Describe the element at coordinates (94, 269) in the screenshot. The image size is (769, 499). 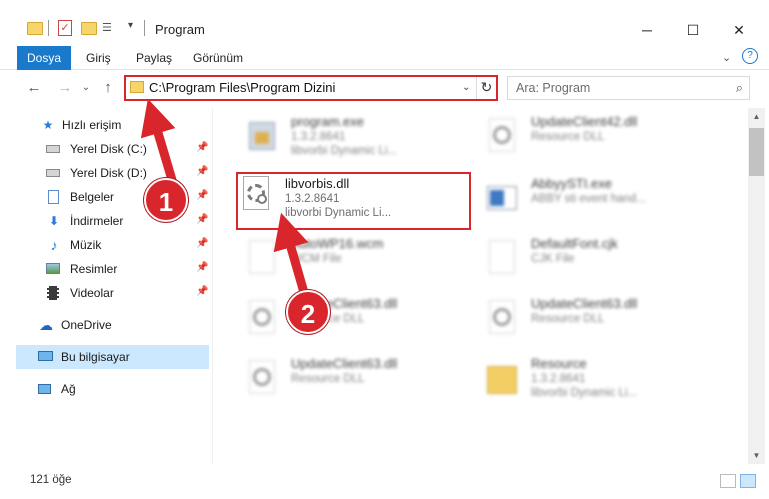
I see `sidebar-item-label: Resimler` at that location.